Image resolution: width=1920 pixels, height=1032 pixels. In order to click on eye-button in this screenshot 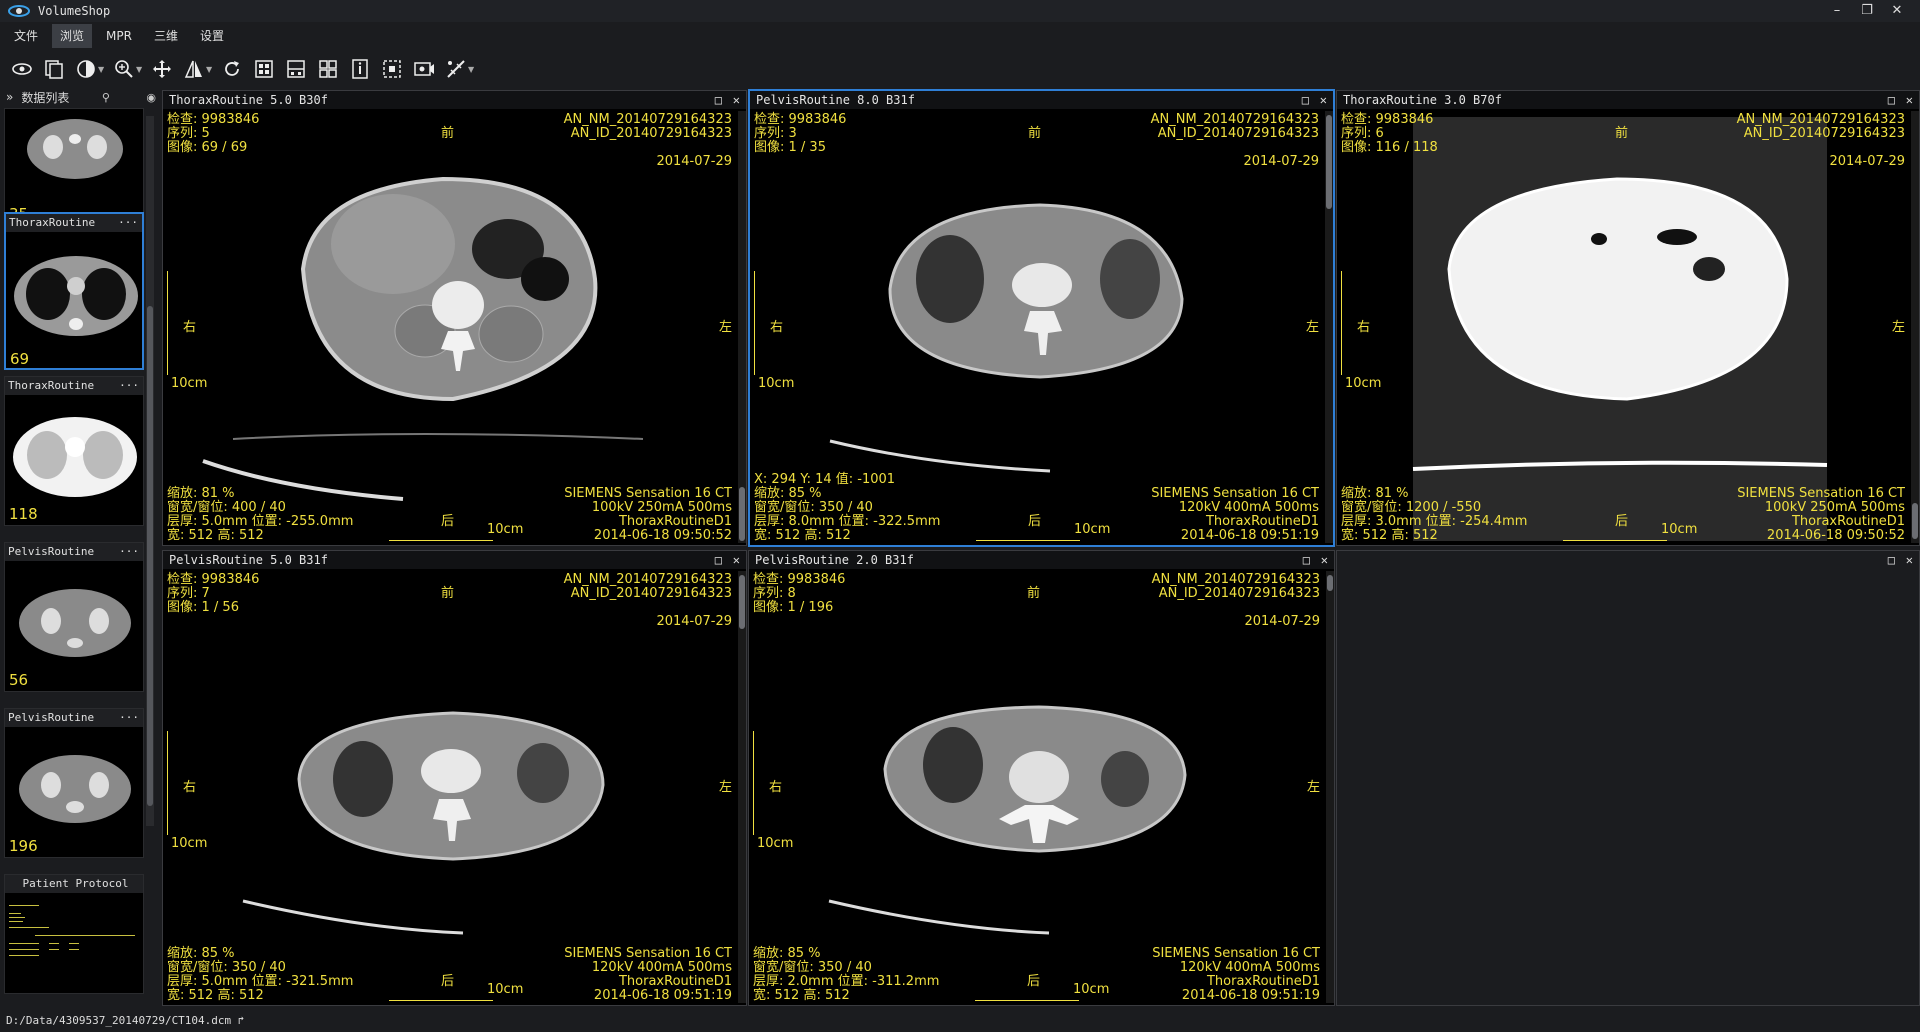, I will do `click(22, 69)`.